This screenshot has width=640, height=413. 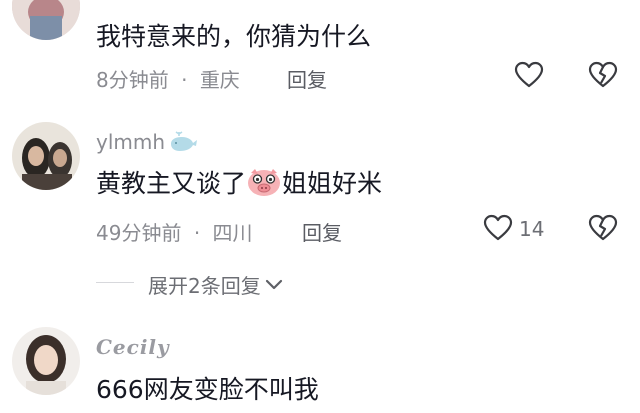 What do you see at coordinates (215, 284) in the screenshot?
I see `expand-replies-button: 展开2条回复` at bounding box center [215, 284].